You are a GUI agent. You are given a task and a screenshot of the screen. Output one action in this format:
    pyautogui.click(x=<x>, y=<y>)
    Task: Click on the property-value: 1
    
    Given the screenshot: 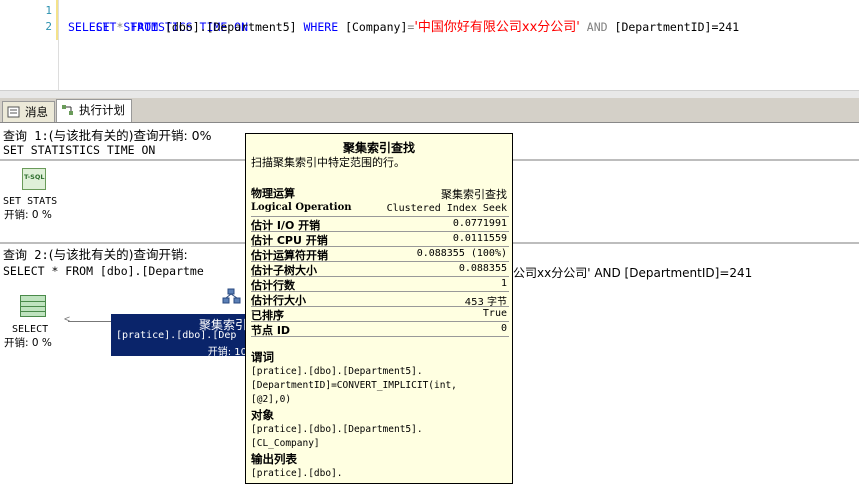 What is the action you would take?
    pyautogui.click(x=503, y=283)
    